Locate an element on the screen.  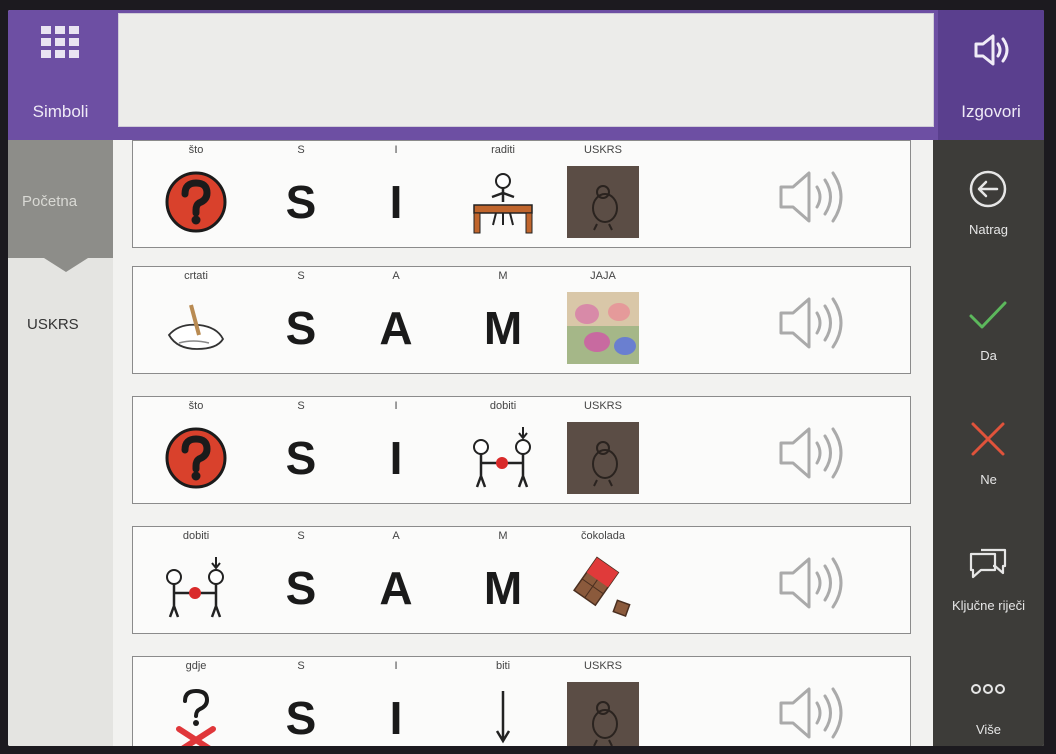
action-sidebar: Natrag Da Ne Ključne riječi Više is located at coordinates (988, 443).